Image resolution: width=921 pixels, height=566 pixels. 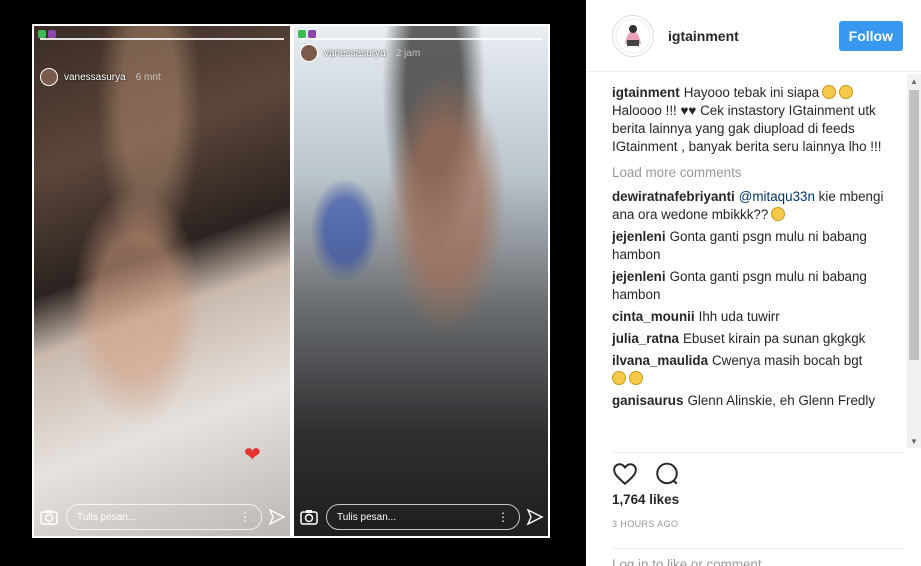 What do you see at coordinates (630, 561) in the screenshot?
I see `login-link: Log in` at bounding box center [630, 561].